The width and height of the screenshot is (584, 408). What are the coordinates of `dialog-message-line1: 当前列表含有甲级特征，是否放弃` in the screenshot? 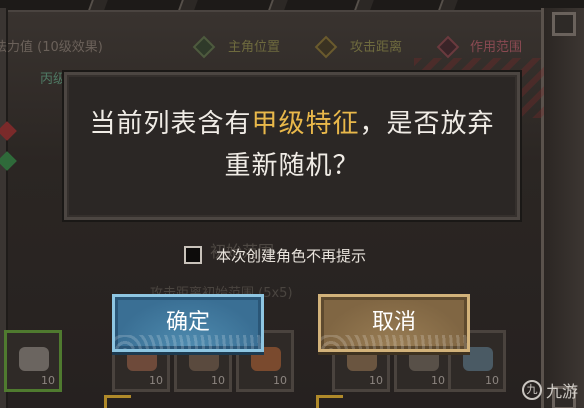 It's located at (292, 124).